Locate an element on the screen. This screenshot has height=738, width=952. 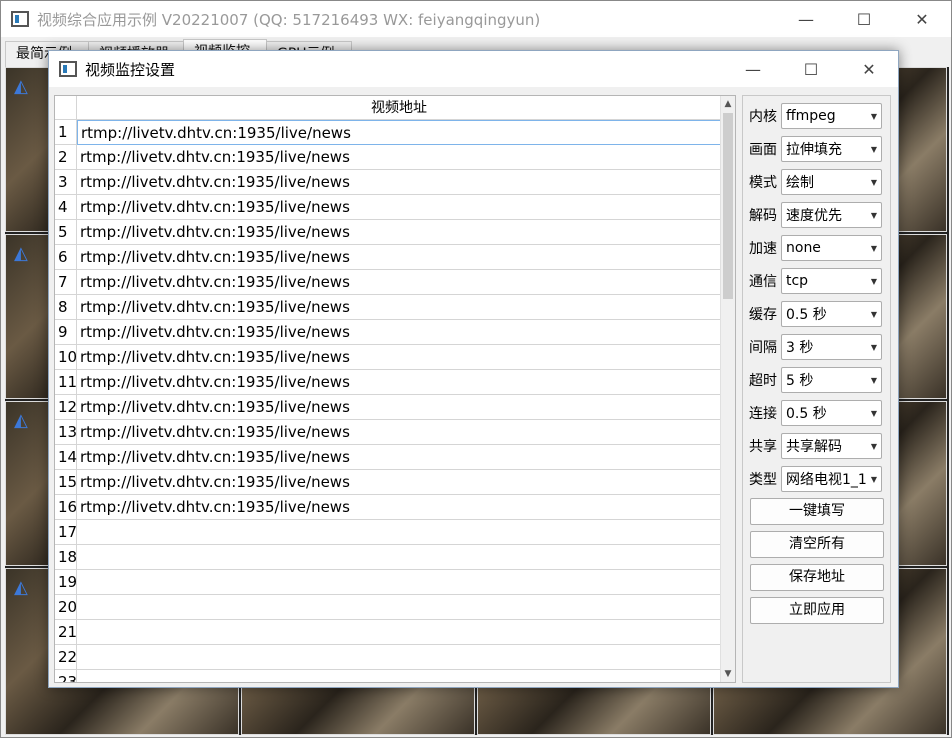
combo-display: 拉伸填充 ▼ is located at coordinates (831, 149).